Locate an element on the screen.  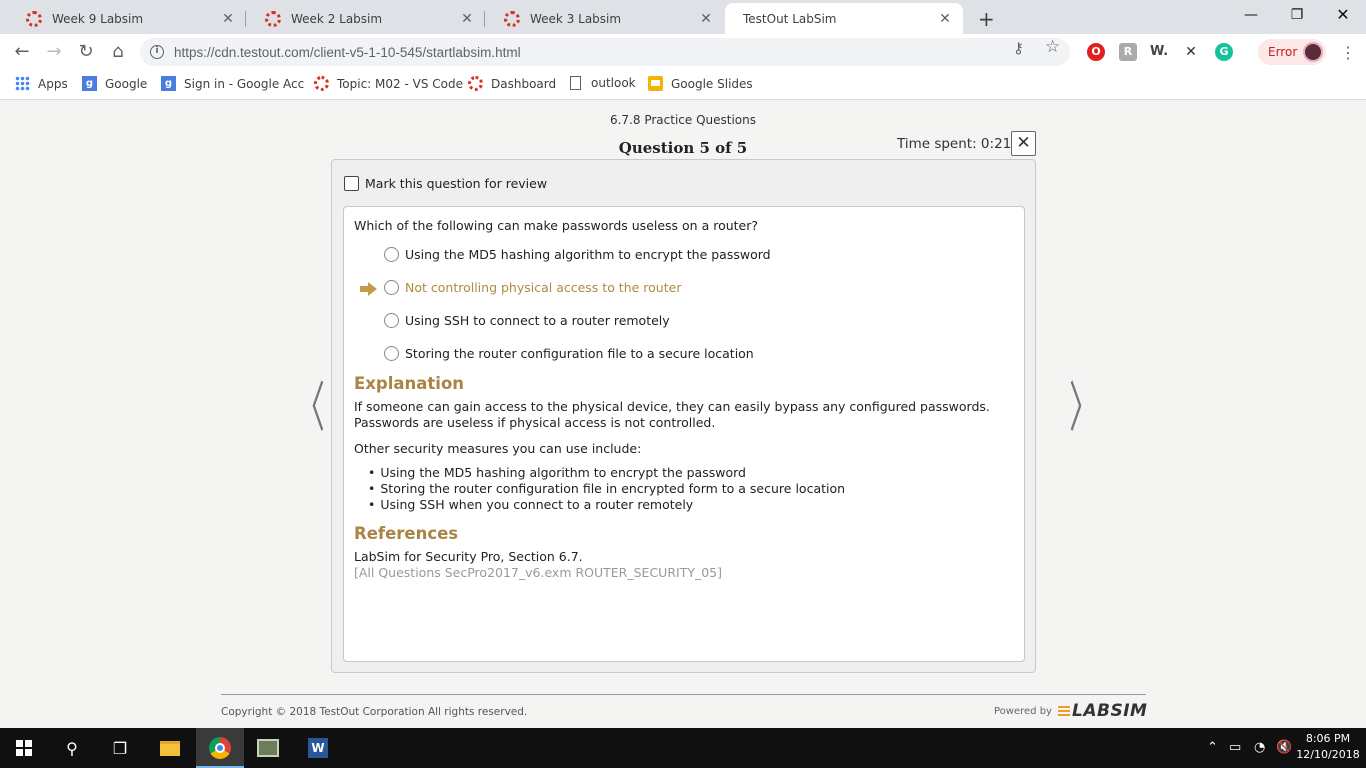
labsim-logo: LABSIM is located at coordinates (1102, 711).